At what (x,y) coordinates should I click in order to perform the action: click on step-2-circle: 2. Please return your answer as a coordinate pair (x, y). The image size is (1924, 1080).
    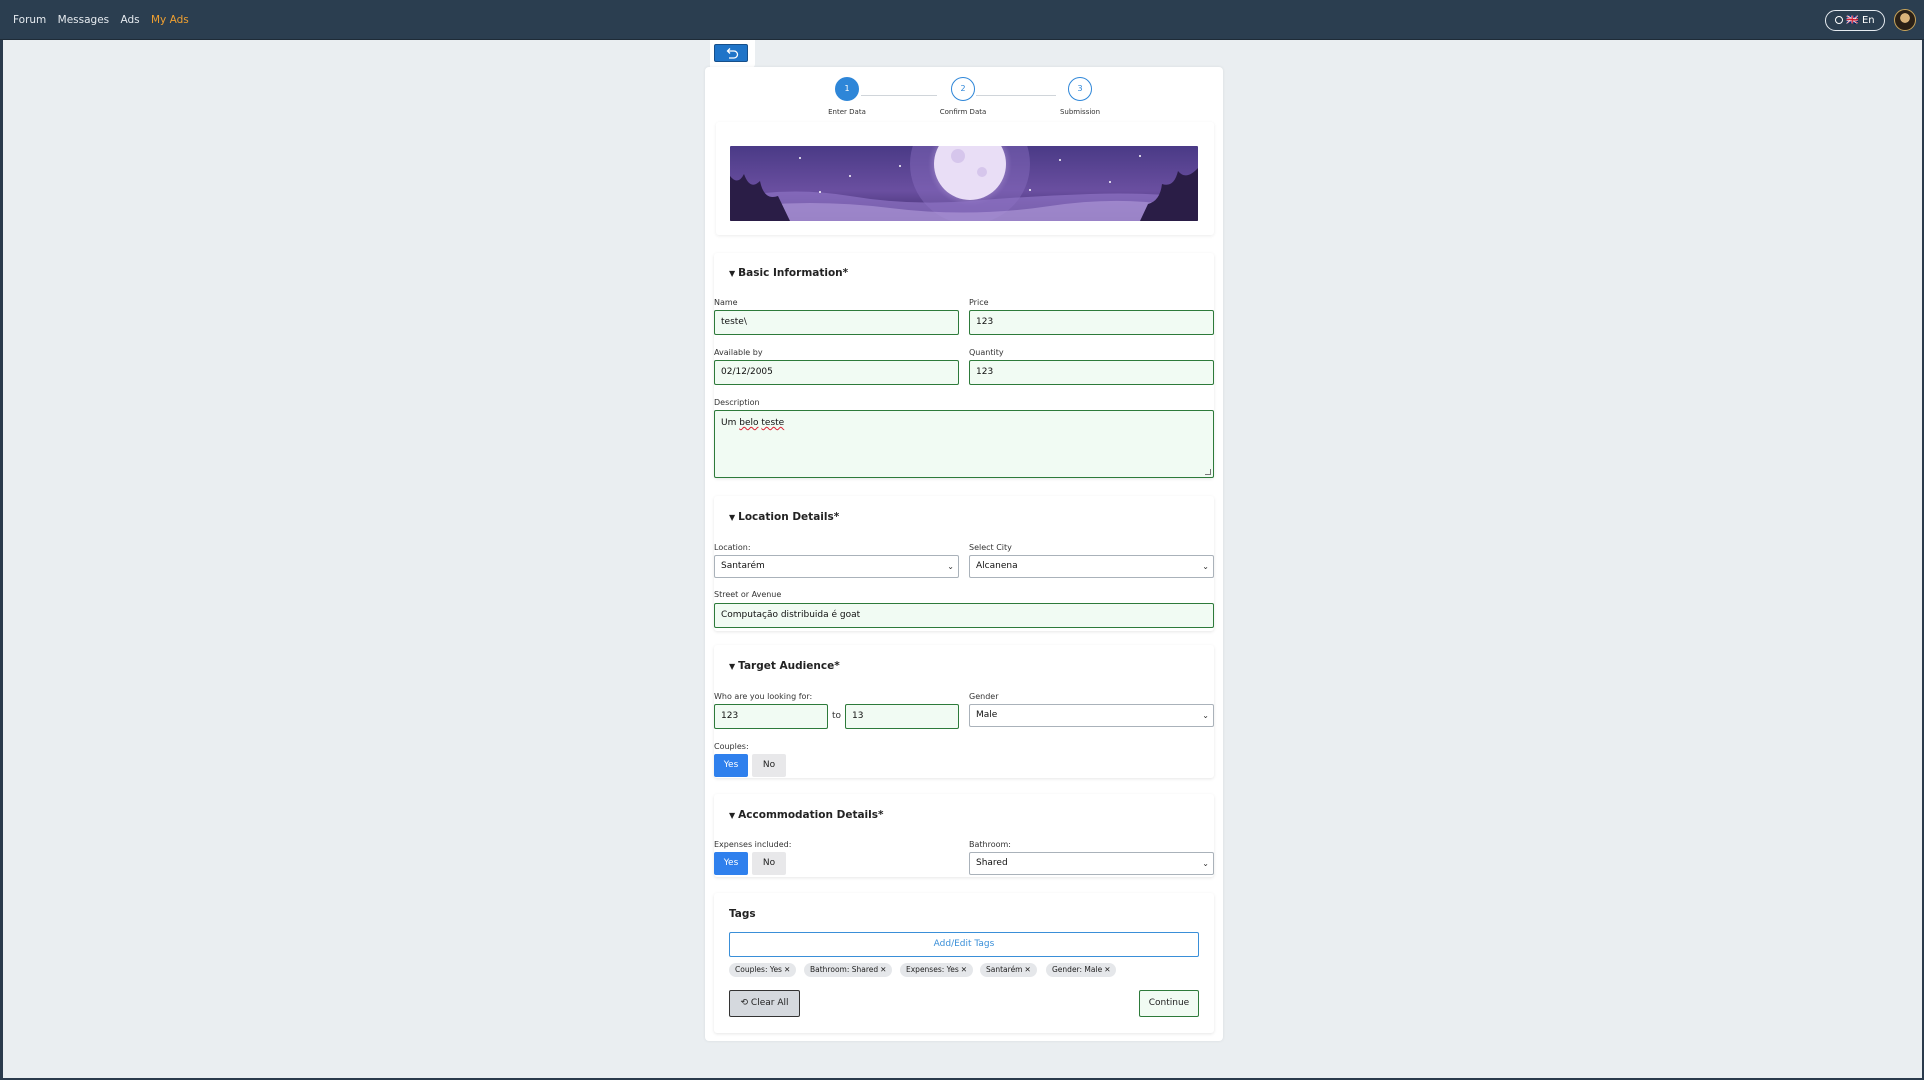
    Looking at the image, I should click on (963, 89).